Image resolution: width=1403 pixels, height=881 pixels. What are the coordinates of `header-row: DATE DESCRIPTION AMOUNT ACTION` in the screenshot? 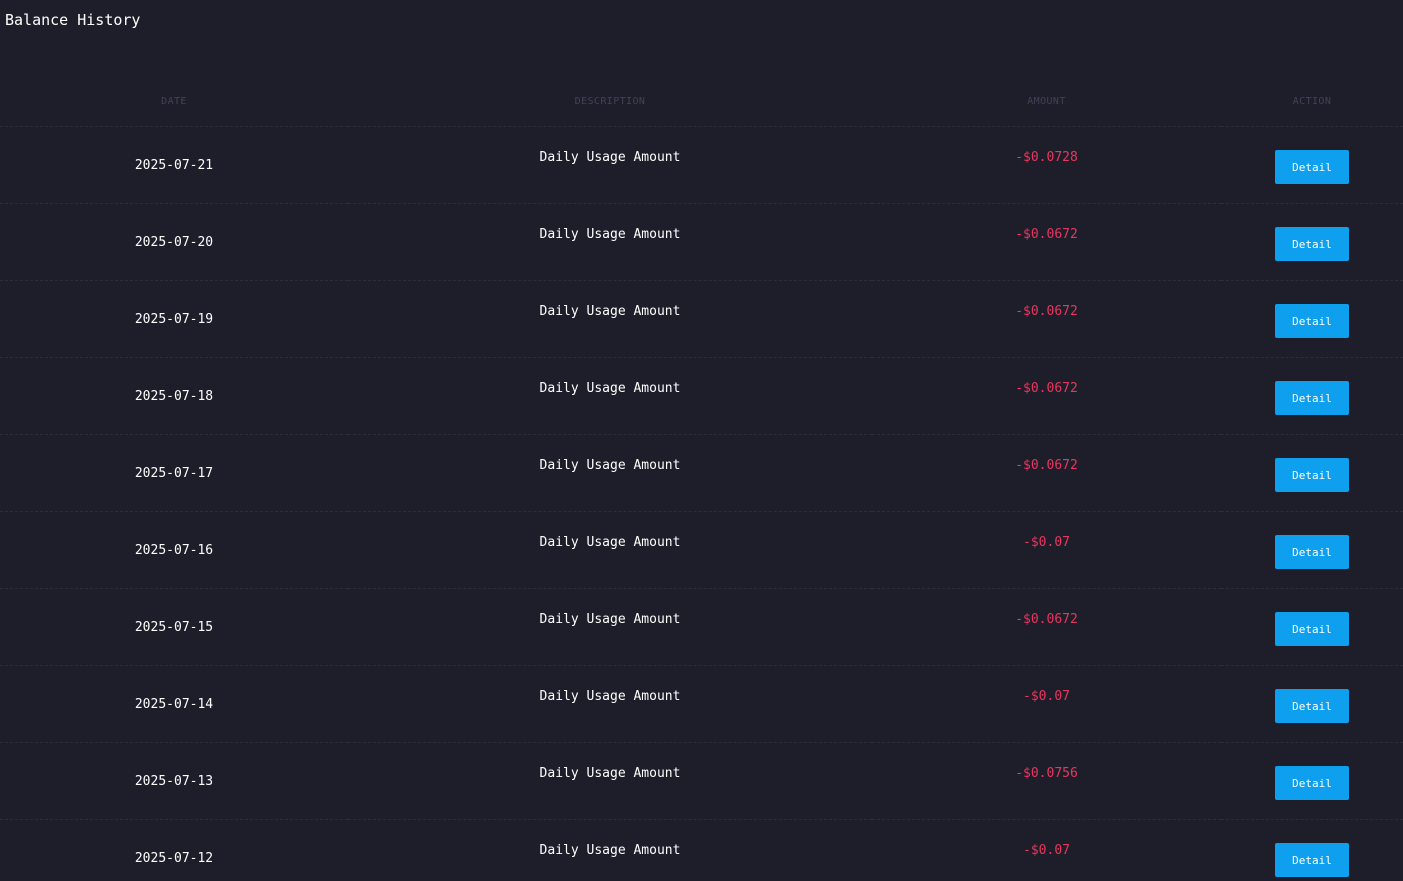 It's located at (701, 107).